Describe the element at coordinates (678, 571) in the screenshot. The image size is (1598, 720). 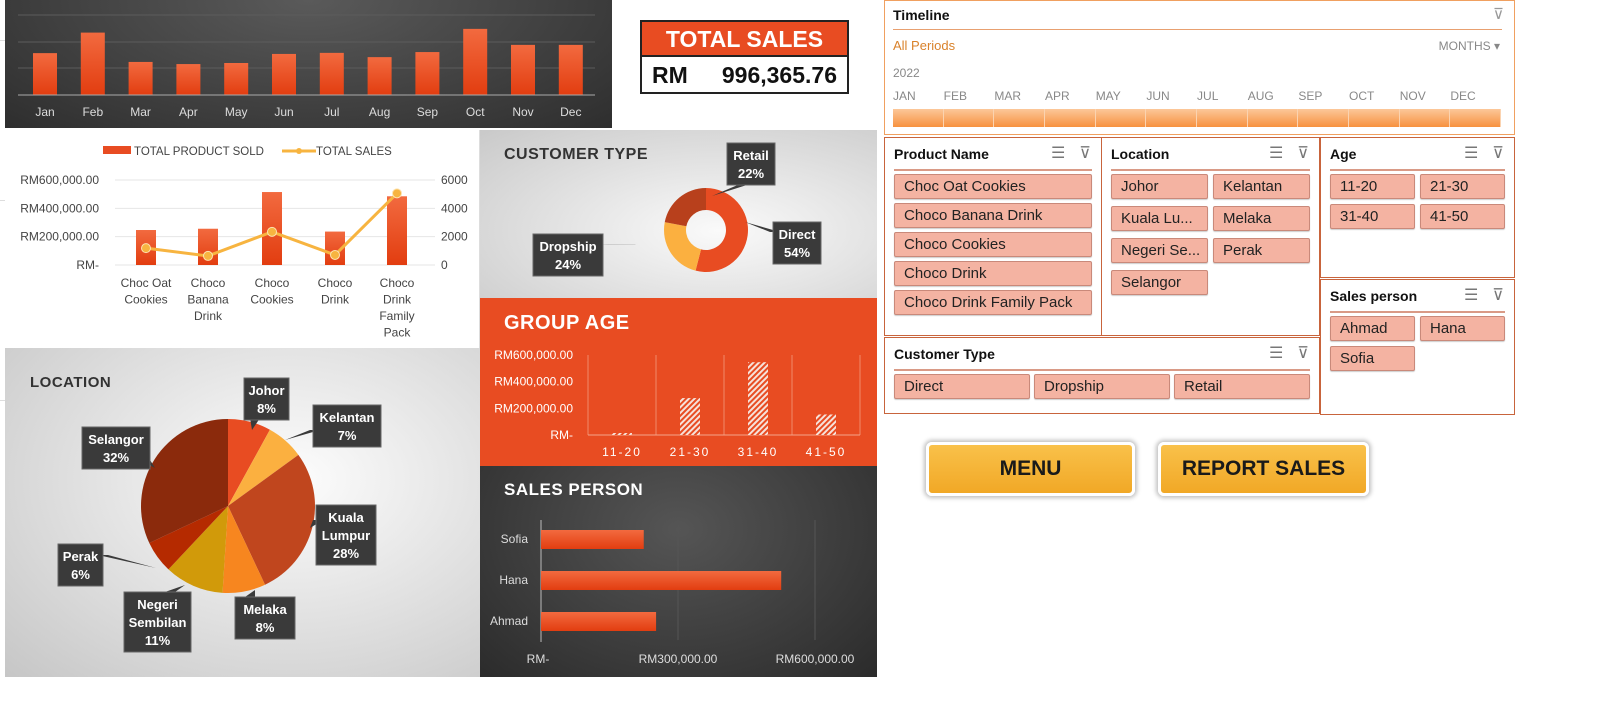
I see `sales-person-chart: SALES PERSON` at that location.